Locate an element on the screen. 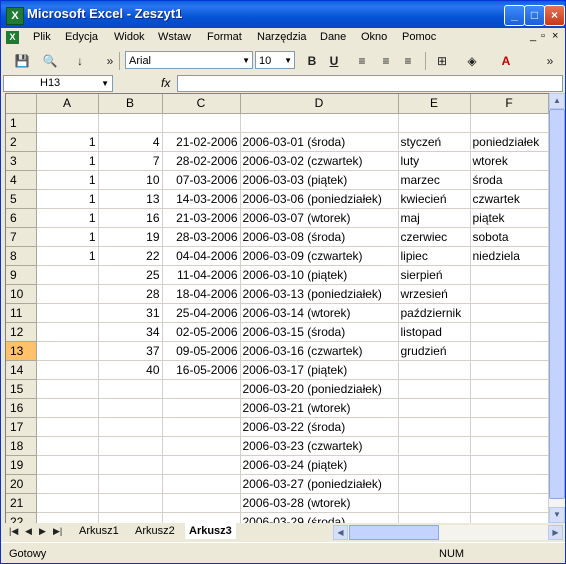 The image size is (566, 564). column-header-e: E is located at coordinates (434, 104).